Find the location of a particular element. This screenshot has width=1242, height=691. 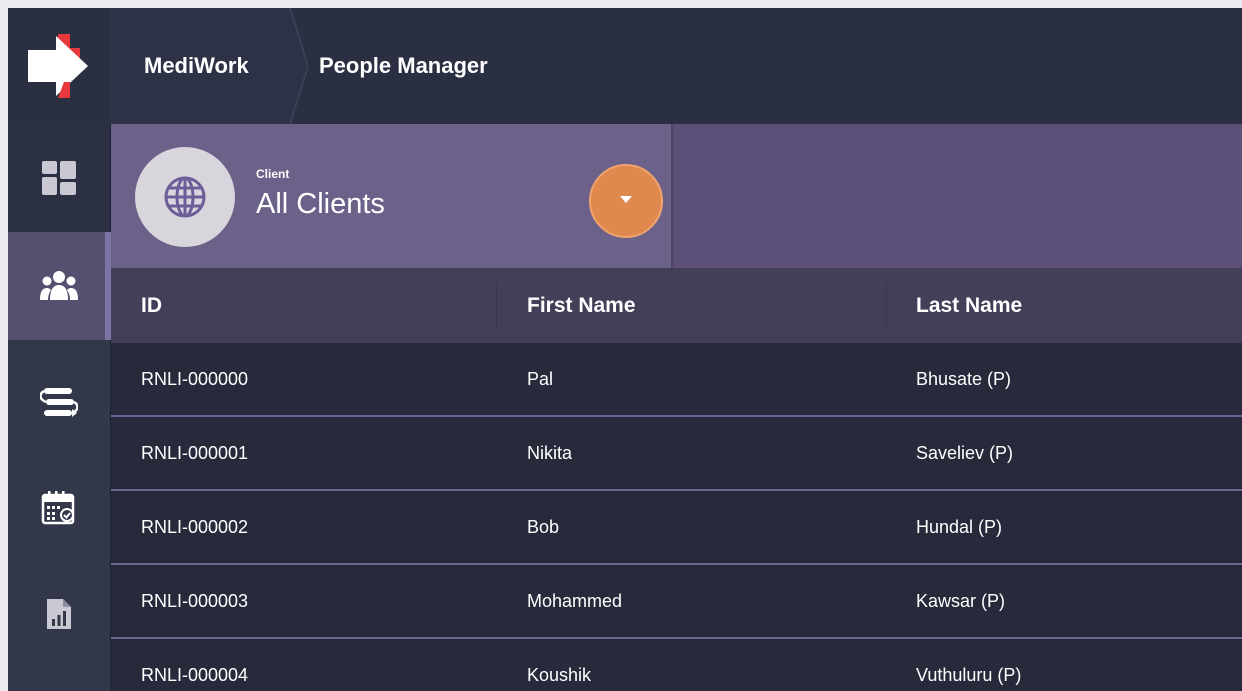

sidebar-item-people is located at coordinates (59, 286).